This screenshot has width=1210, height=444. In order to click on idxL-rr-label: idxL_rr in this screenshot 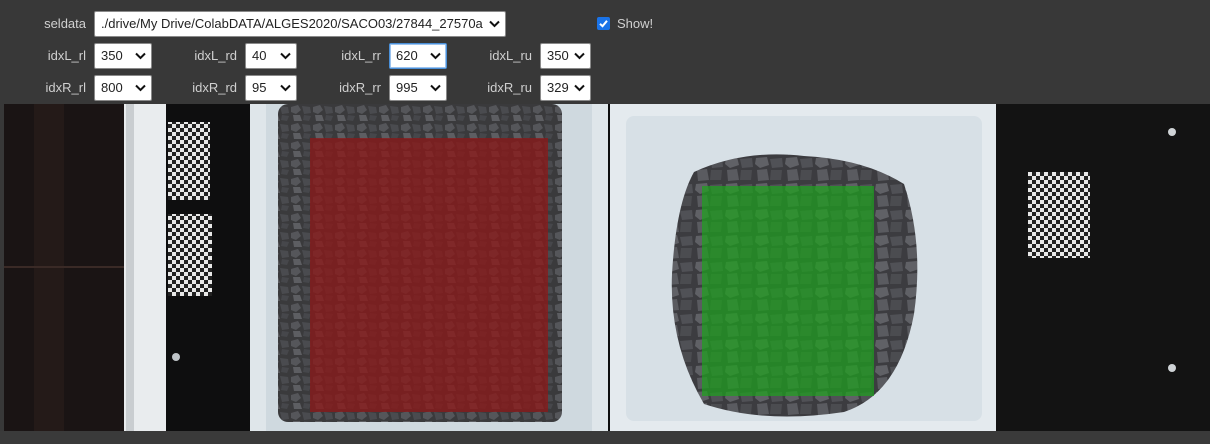, I will do `click(361, 55)`.